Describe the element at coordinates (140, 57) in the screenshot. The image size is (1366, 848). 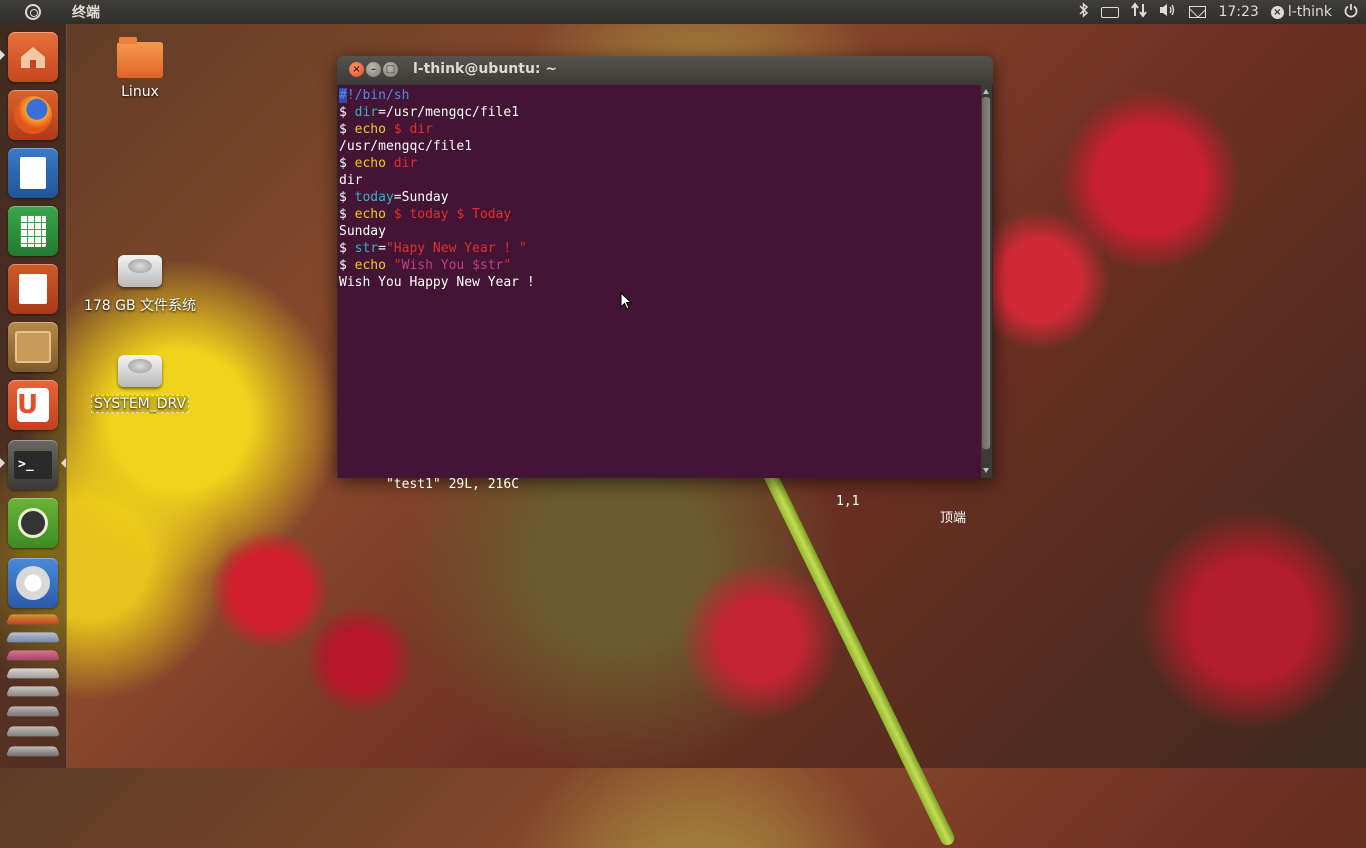
I see `folder-icon` at that location.